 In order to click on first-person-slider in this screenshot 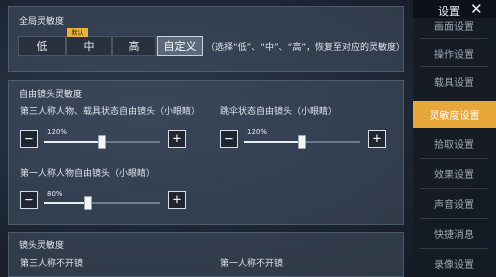, I will do `click(102, 203)`.